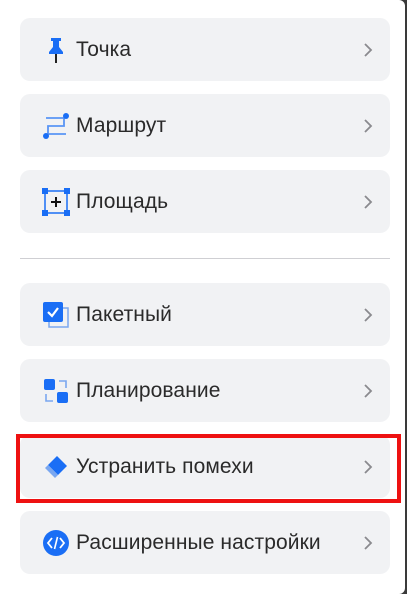 The width and height of the screenshot is (407, 594). I want to click on eraser-icon, so click(56, 467).